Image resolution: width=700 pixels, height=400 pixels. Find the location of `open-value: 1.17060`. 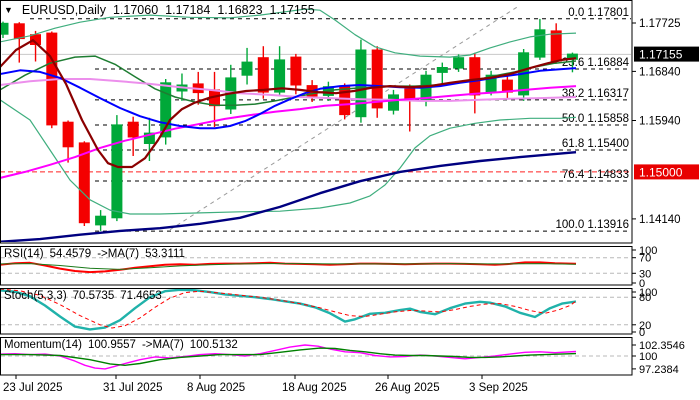

open-value: 1.17060 is located at coordinates (135, 10).